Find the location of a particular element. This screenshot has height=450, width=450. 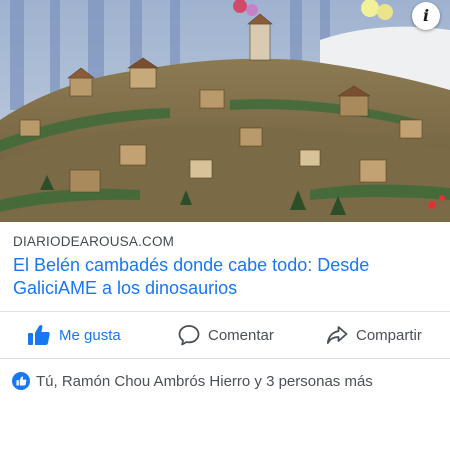

speech-bubble-icon is located at coordinates (189, 335).